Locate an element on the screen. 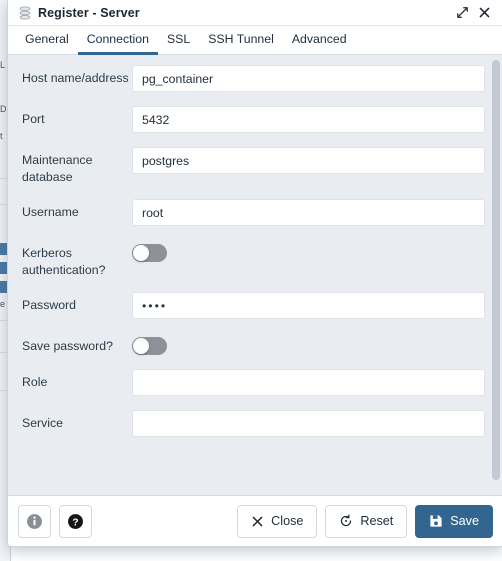 This screenshot has height=561, width=502. form-row-username: Username is located at coordinates (255, 212).